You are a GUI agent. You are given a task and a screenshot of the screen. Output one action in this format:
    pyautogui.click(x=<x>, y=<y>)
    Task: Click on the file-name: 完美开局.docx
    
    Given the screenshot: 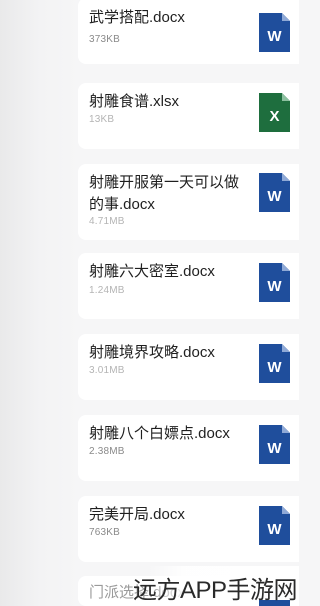 What is the action you would take?
    pyautogui.click(x=137, y=514)
    